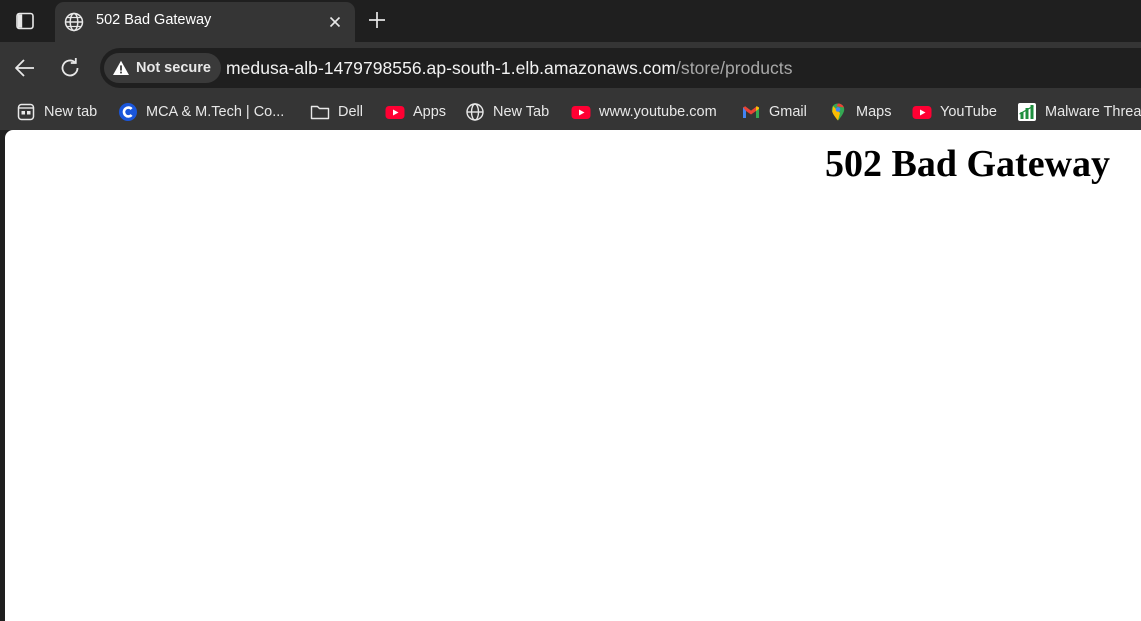 Image resolution: width=1141 pixels, height=621 pixels. I want to click on gmail-icon, so click(751, 112).